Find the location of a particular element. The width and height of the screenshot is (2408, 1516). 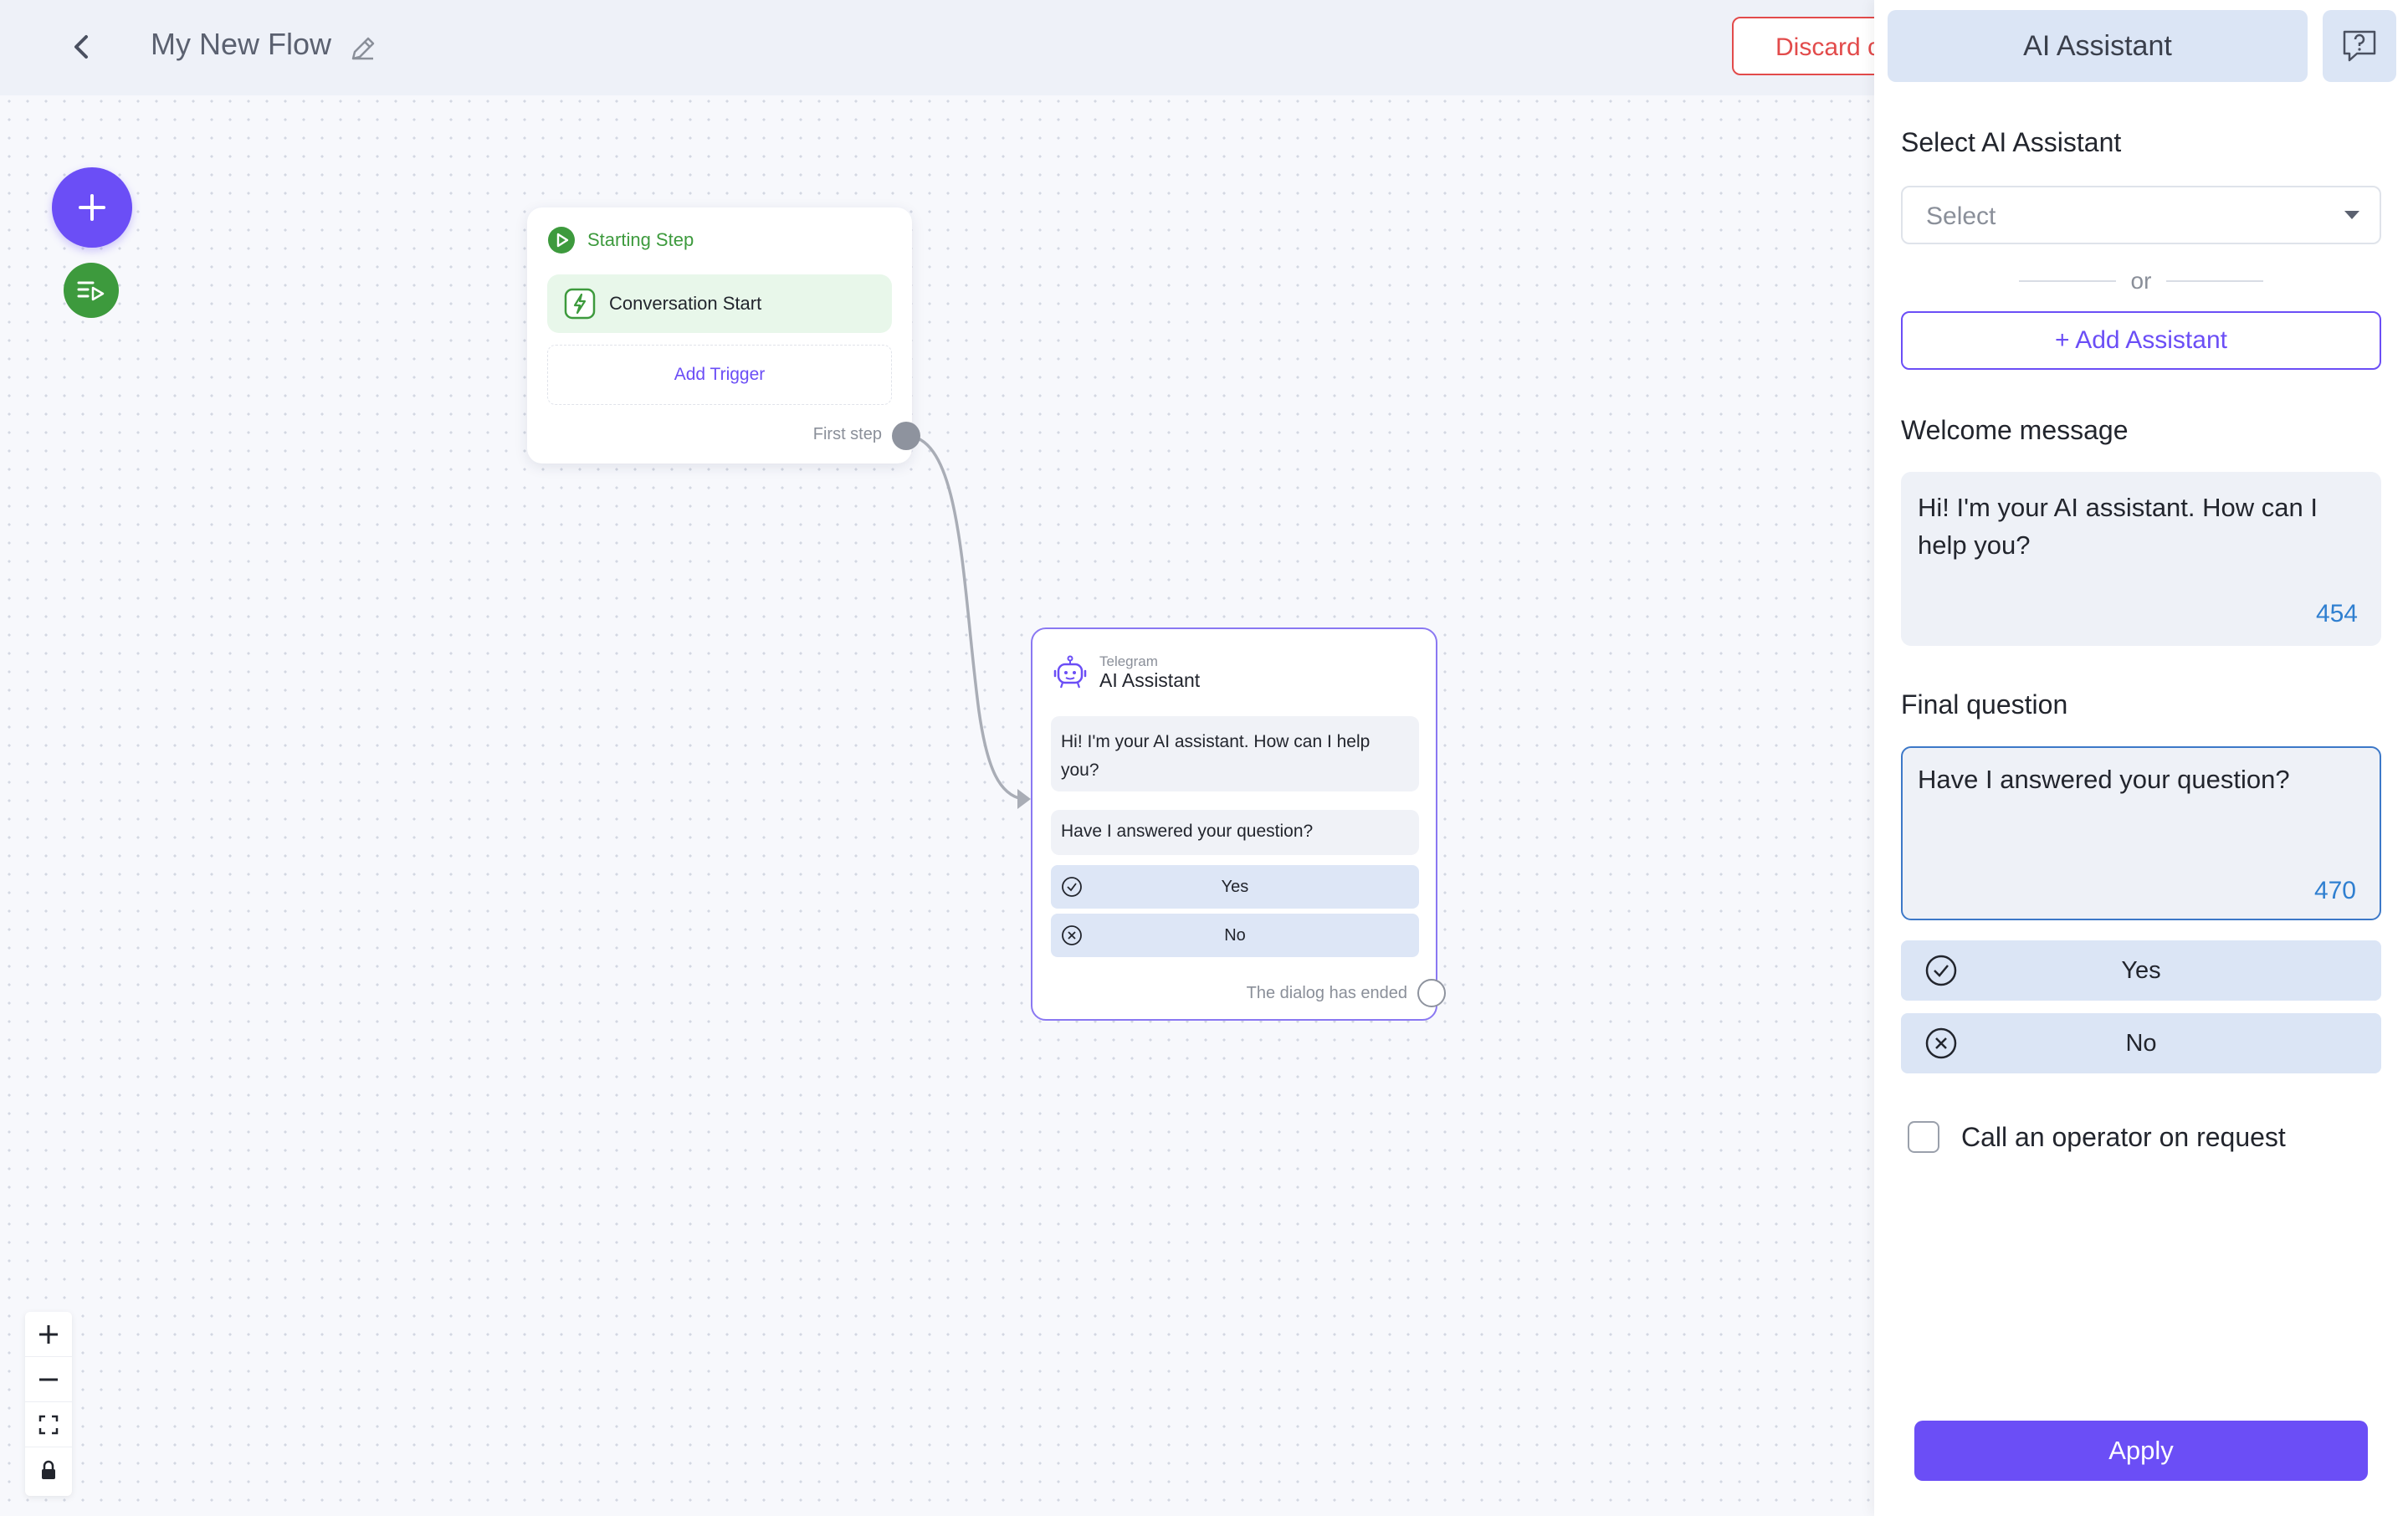

add-step-button is located at coordinates (92, 208).